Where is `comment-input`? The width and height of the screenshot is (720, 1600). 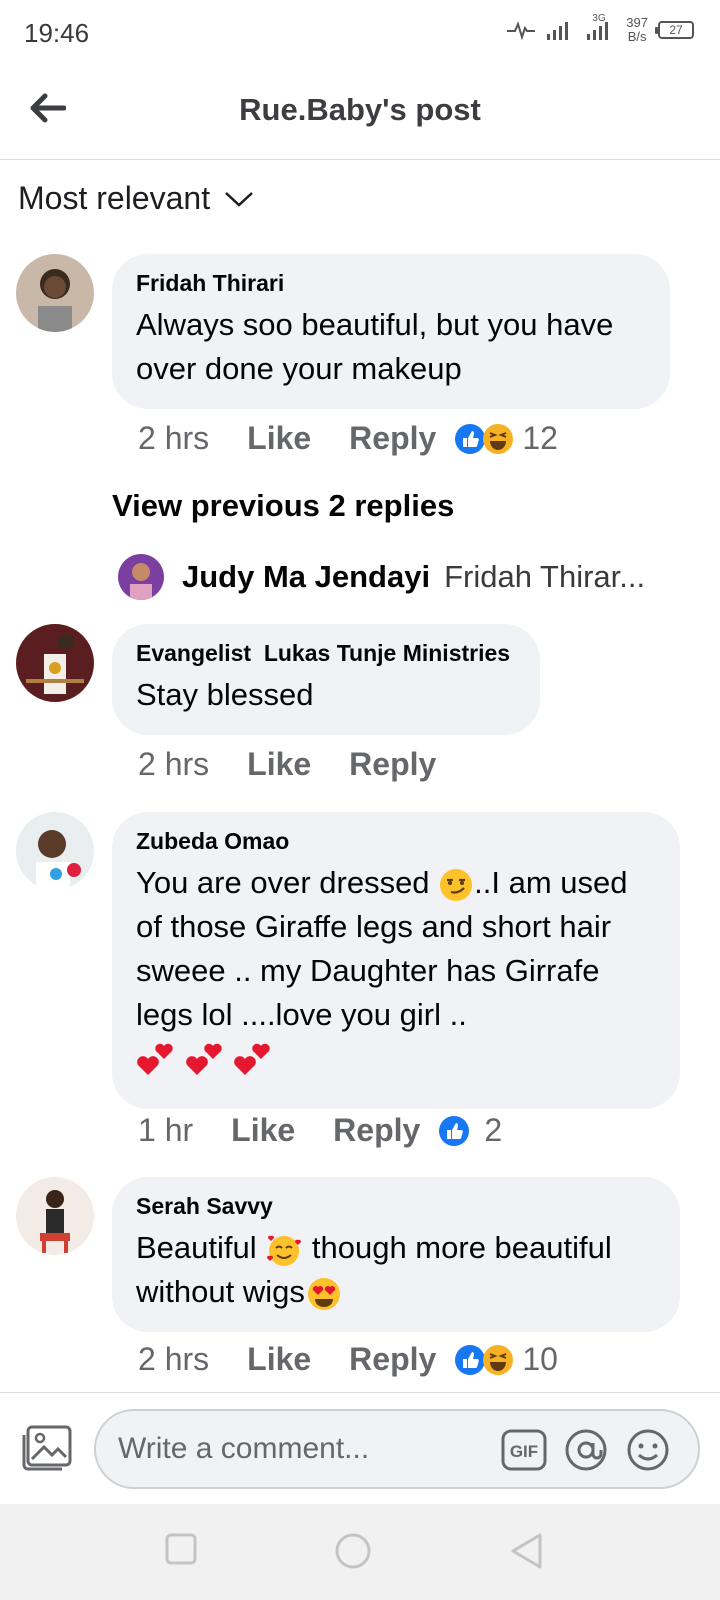 comment-input is located at coordinates (298, 1449).